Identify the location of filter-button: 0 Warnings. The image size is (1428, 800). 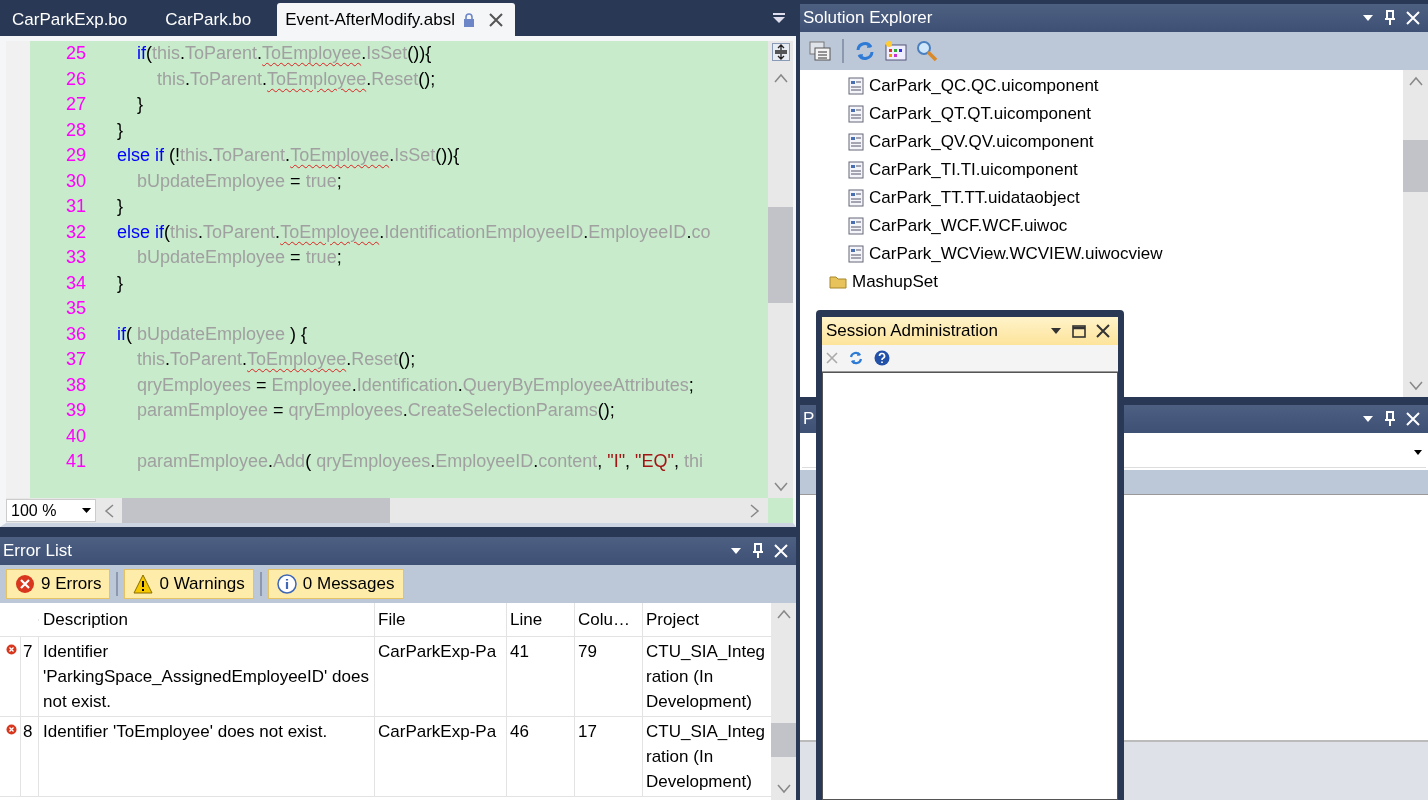
(189, 584).